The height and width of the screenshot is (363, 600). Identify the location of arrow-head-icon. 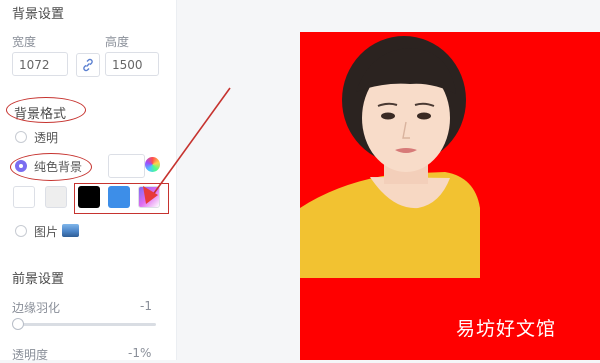
(150, 195).